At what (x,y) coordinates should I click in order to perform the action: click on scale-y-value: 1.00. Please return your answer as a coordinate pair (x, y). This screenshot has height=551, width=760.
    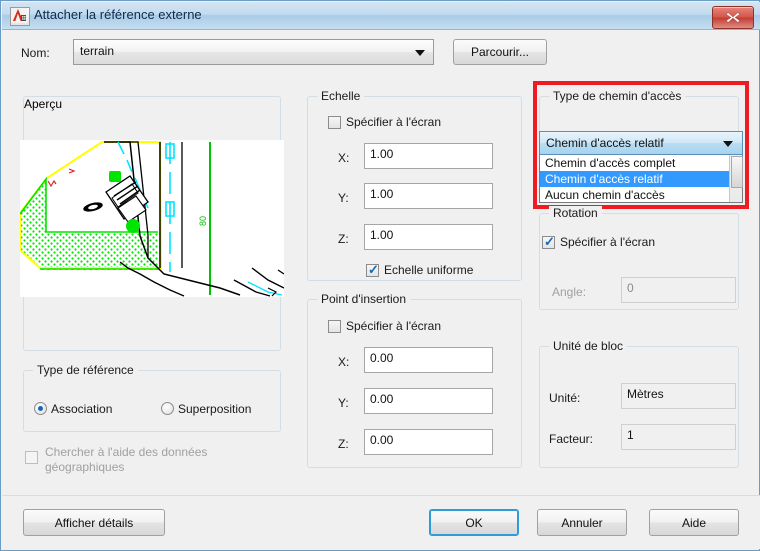
    Looking at the image, I should click on (382, 194).